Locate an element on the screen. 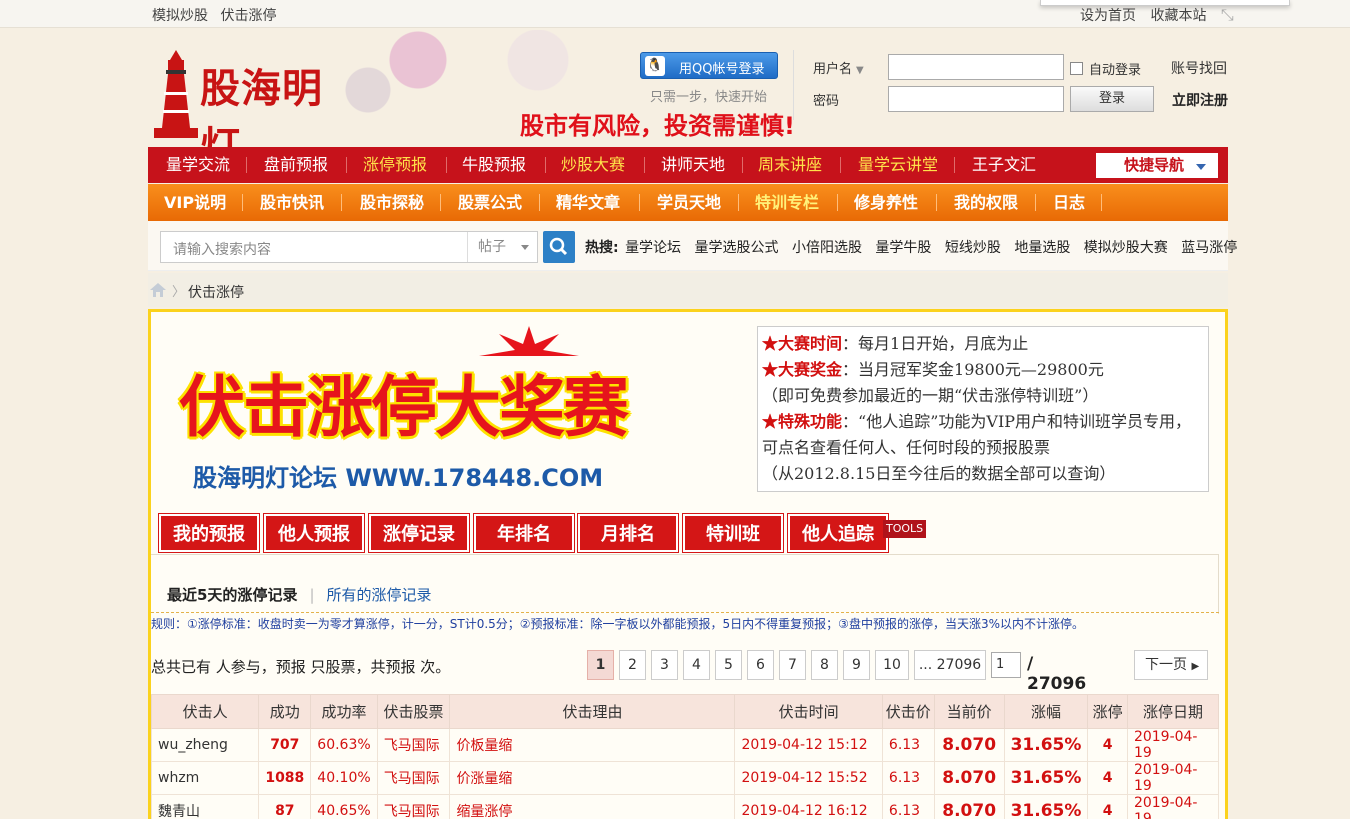 This screenshot has height=819, width=1350. topbar-link-ambush-limit: 伏击涨停 is located at coordinates (248, 16).